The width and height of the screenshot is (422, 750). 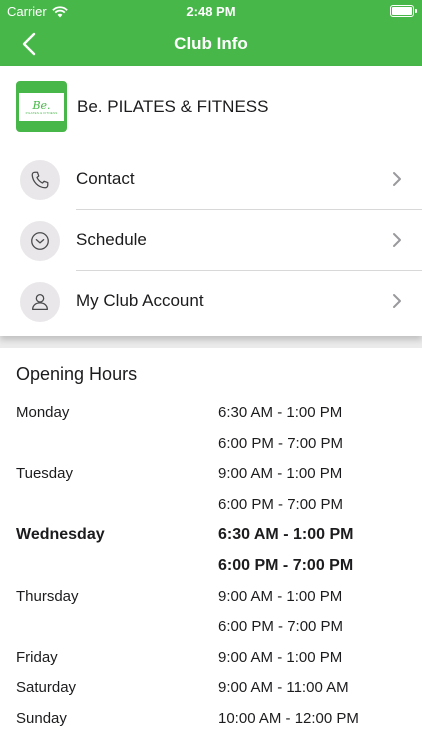 What do you see at coordinates (211, 301) in the screenshot?
I see `club-account-row: My Club Account` at bounding box center [211, 301].